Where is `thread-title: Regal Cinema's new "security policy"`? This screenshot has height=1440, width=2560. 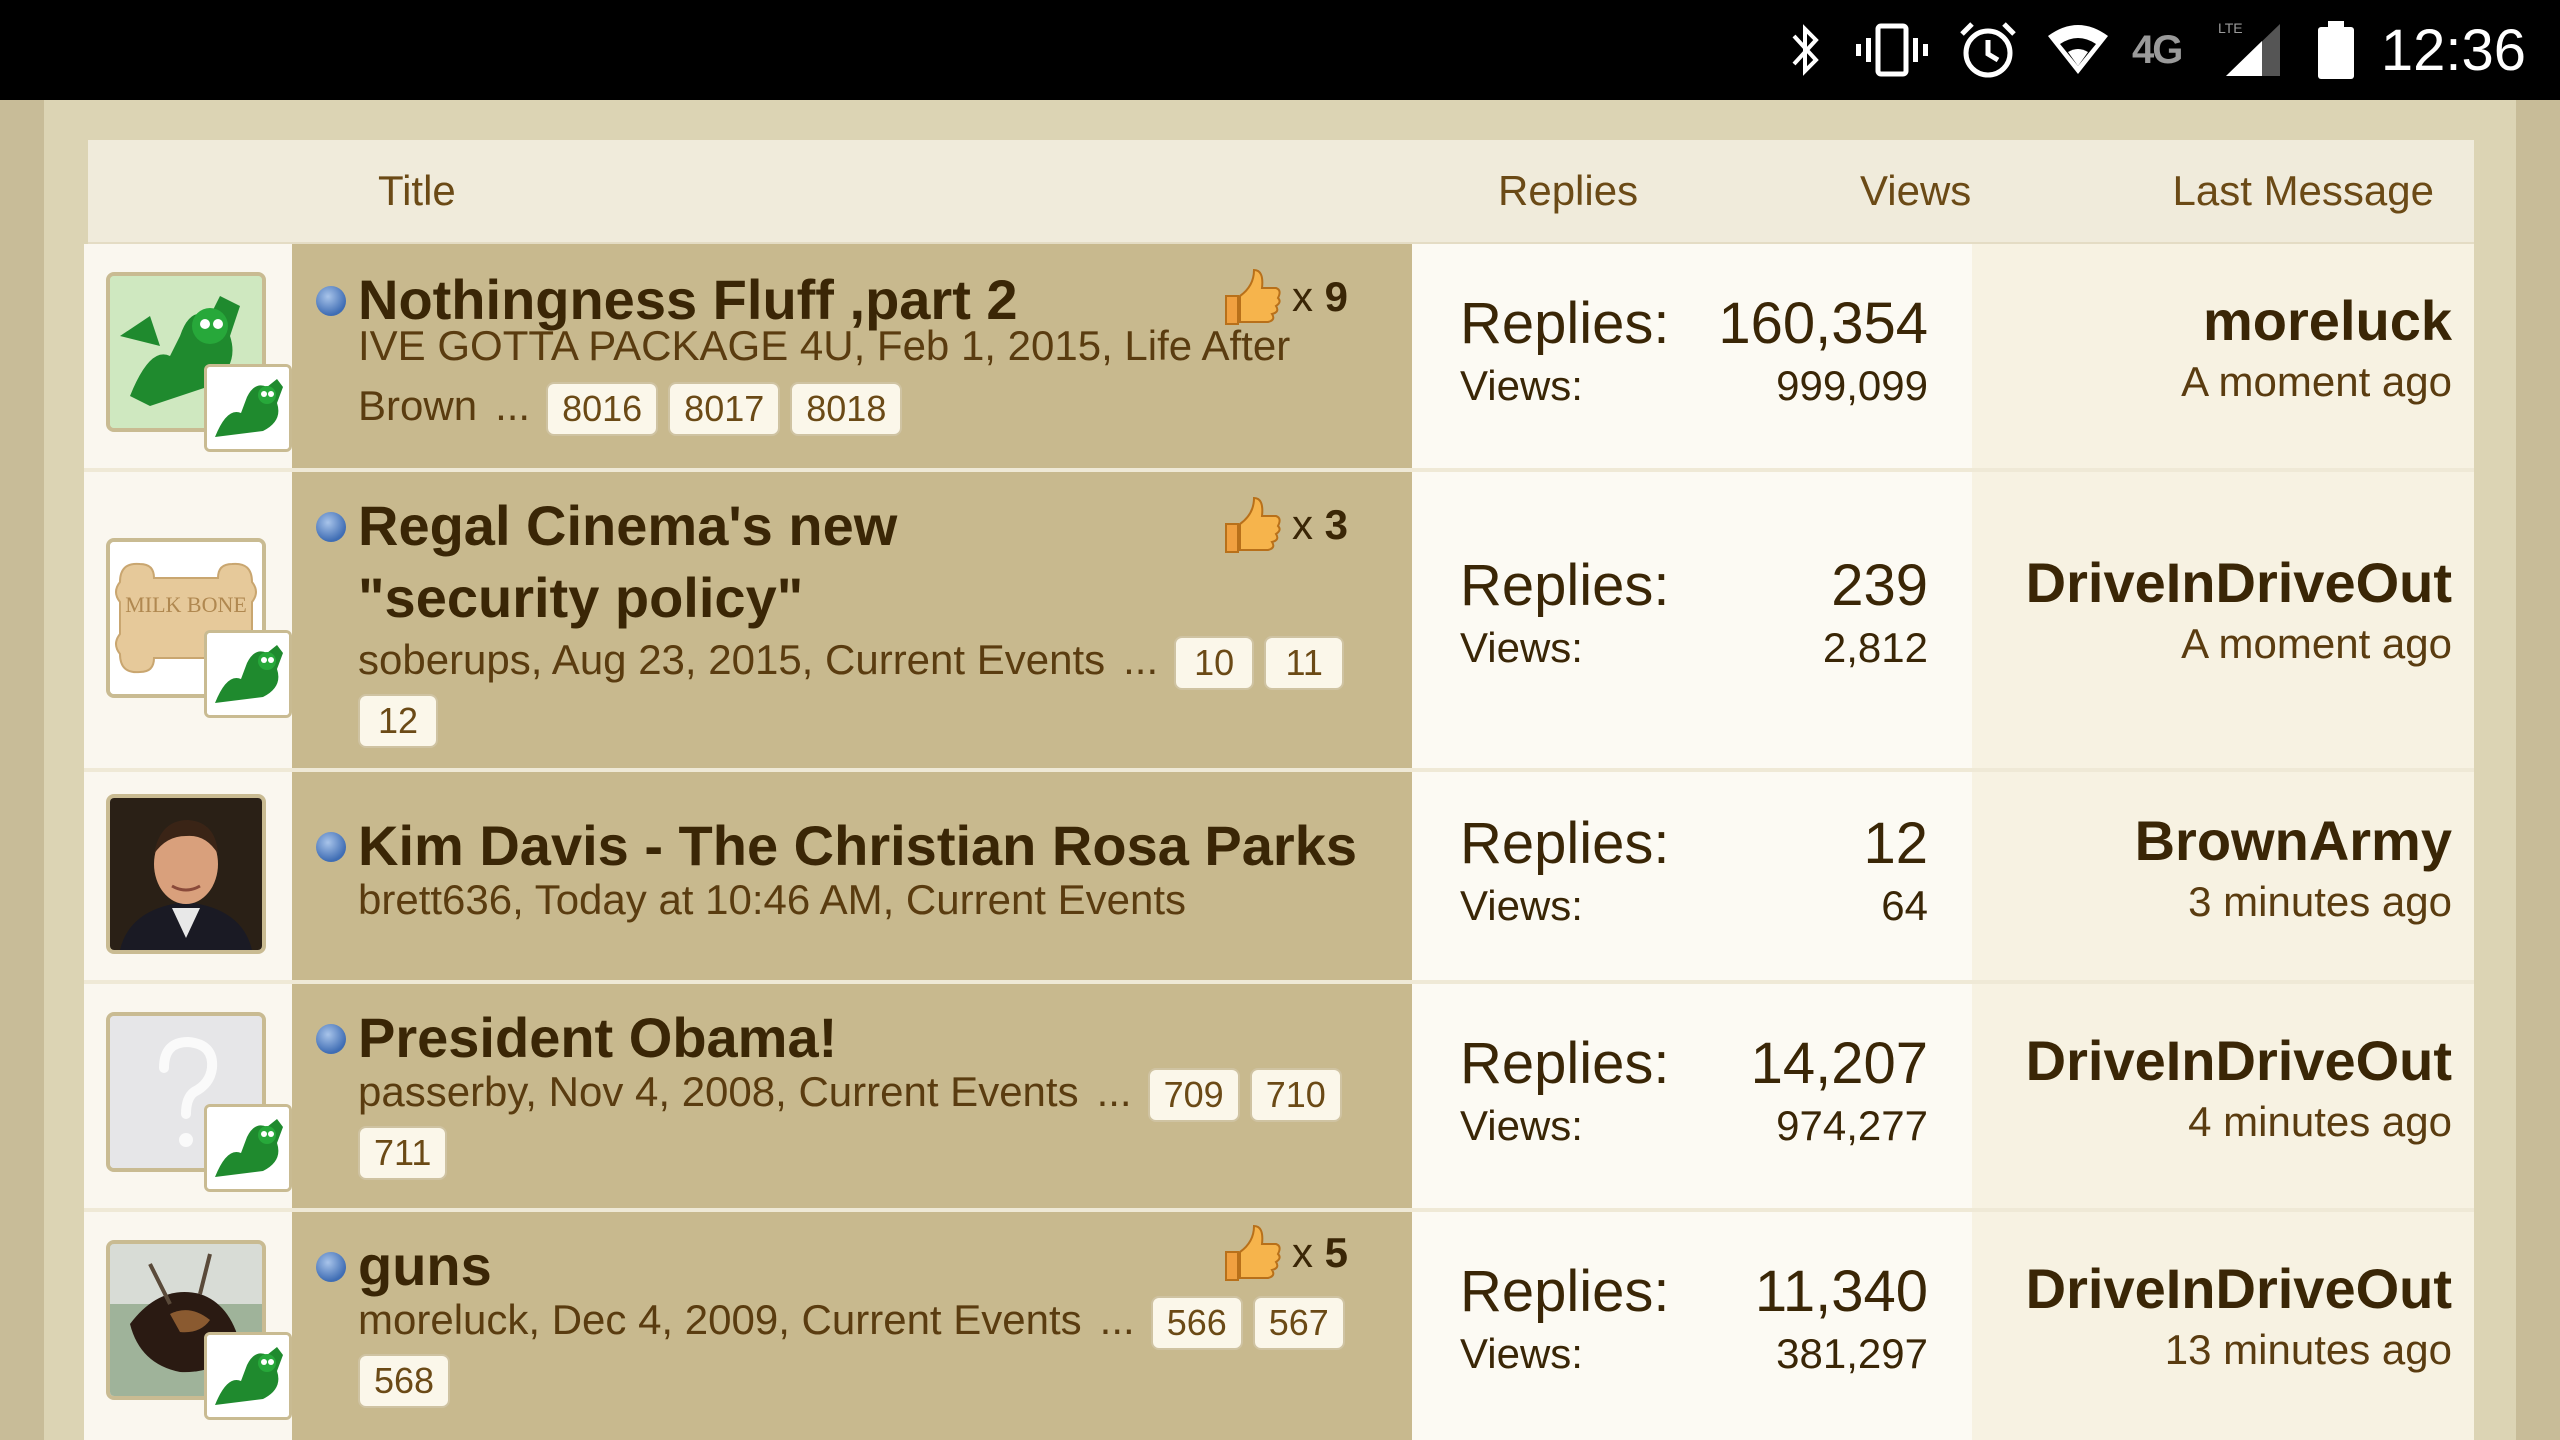
thread-title: Regal Cinema's new "security policy" is located at coordinates (738, 562).